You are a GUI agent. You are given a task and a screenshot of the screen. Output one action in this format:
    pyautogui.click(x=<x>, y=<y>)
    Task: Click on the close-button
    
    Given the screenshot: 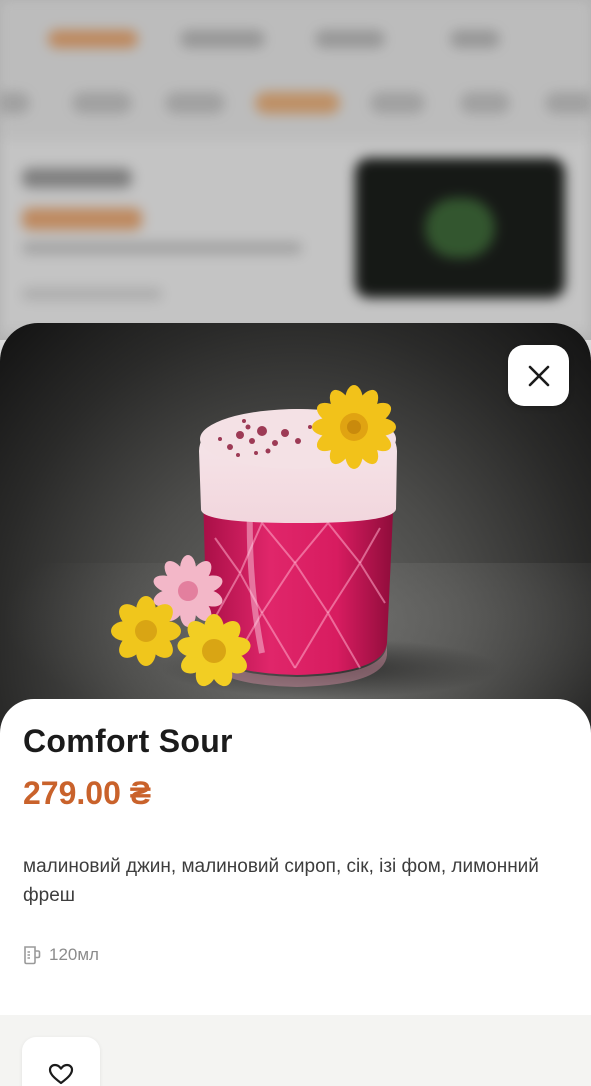 What is the action you would take?
    pyautogui.click(x=538, y=375)
    